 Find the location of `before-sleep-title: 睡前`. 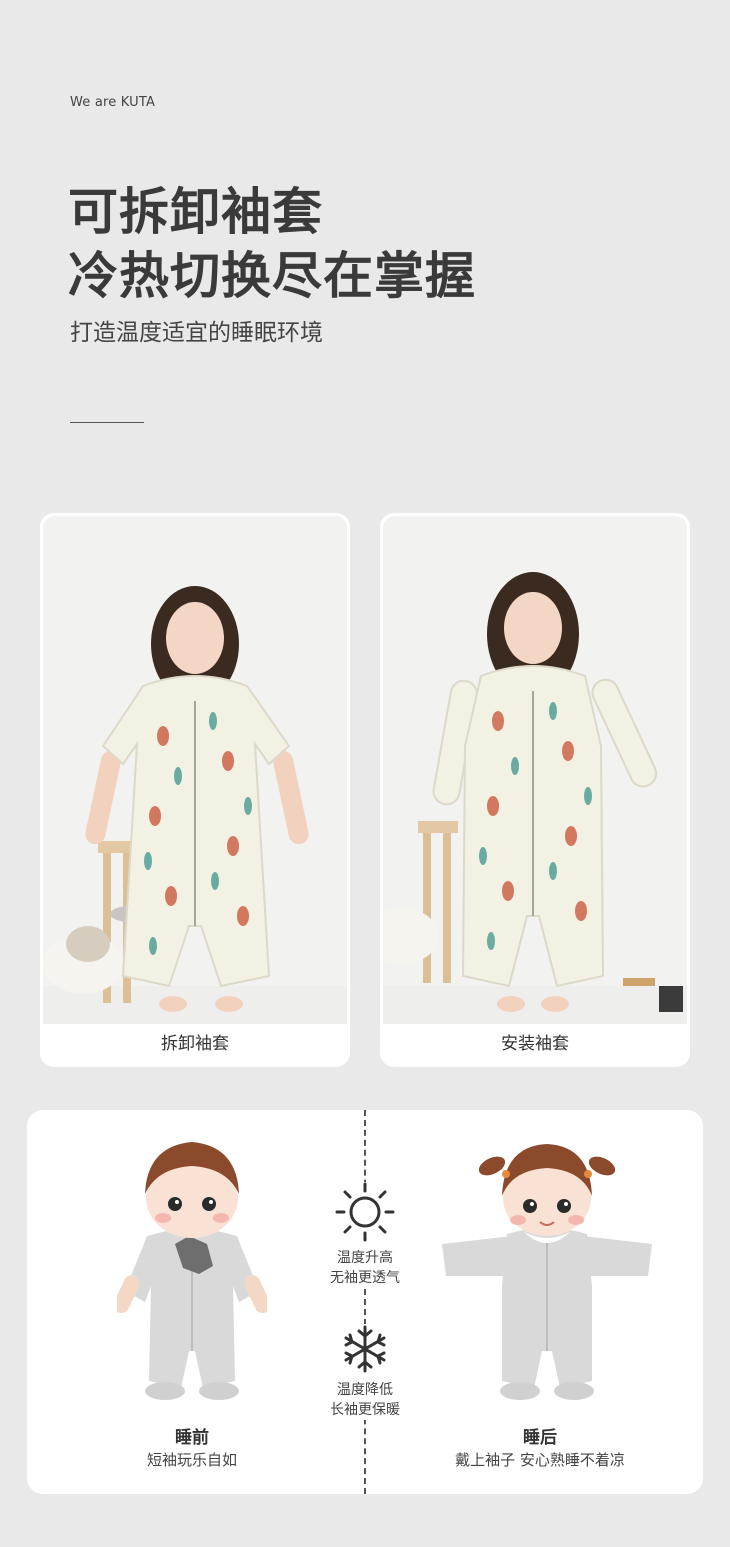

before-sleep-title: 睡前 is located at coordinates (192, 1438).